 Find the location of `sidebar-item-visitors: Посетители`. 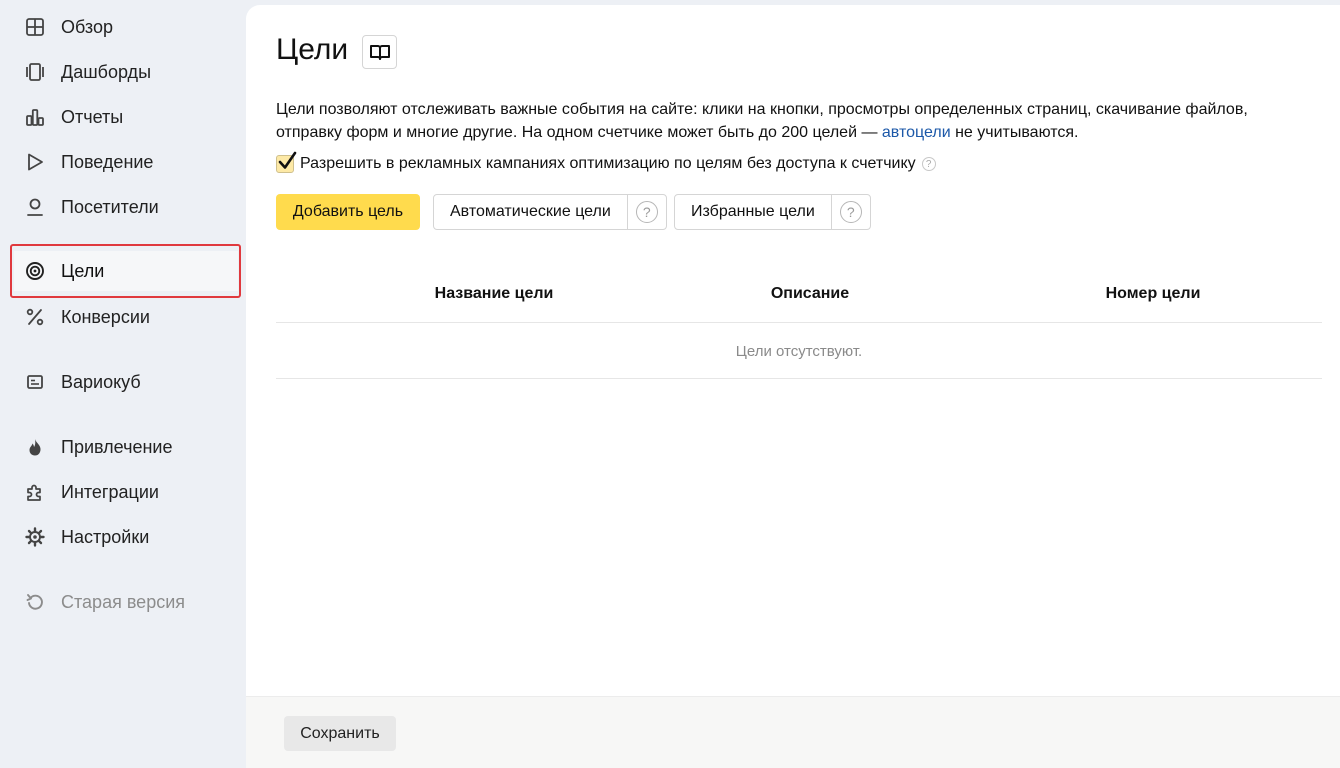

sidebar-item-visitors: Посетители is located at coordinates (126, 207).